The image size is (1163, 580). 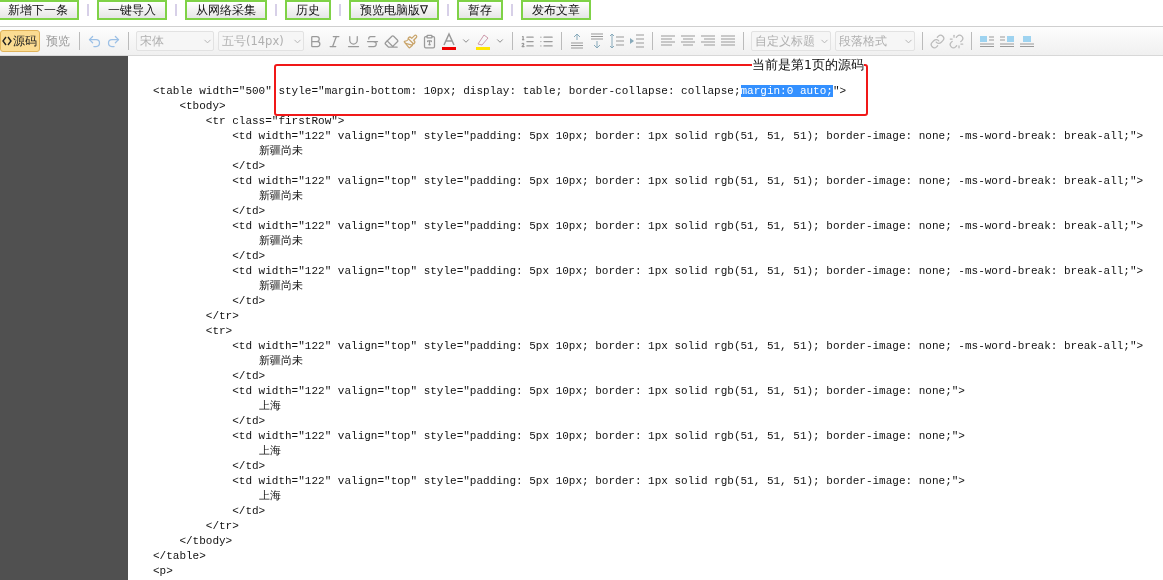 What do you see at coordinates (1027, 41) in the screenshot?
I see `image-center-icon` at bounding box center [1027, 41].